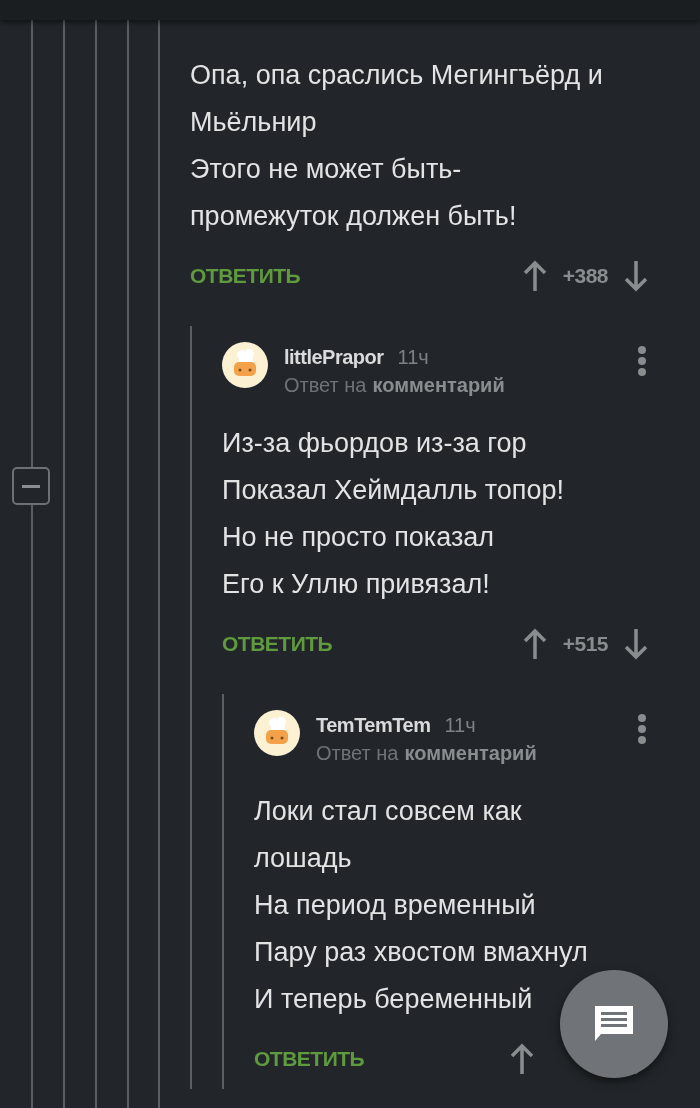 Image resolution: width=700 pixels, height=1108 pixels. I want to click on comment-text: Локи стал совсем как, so click(388, 811).